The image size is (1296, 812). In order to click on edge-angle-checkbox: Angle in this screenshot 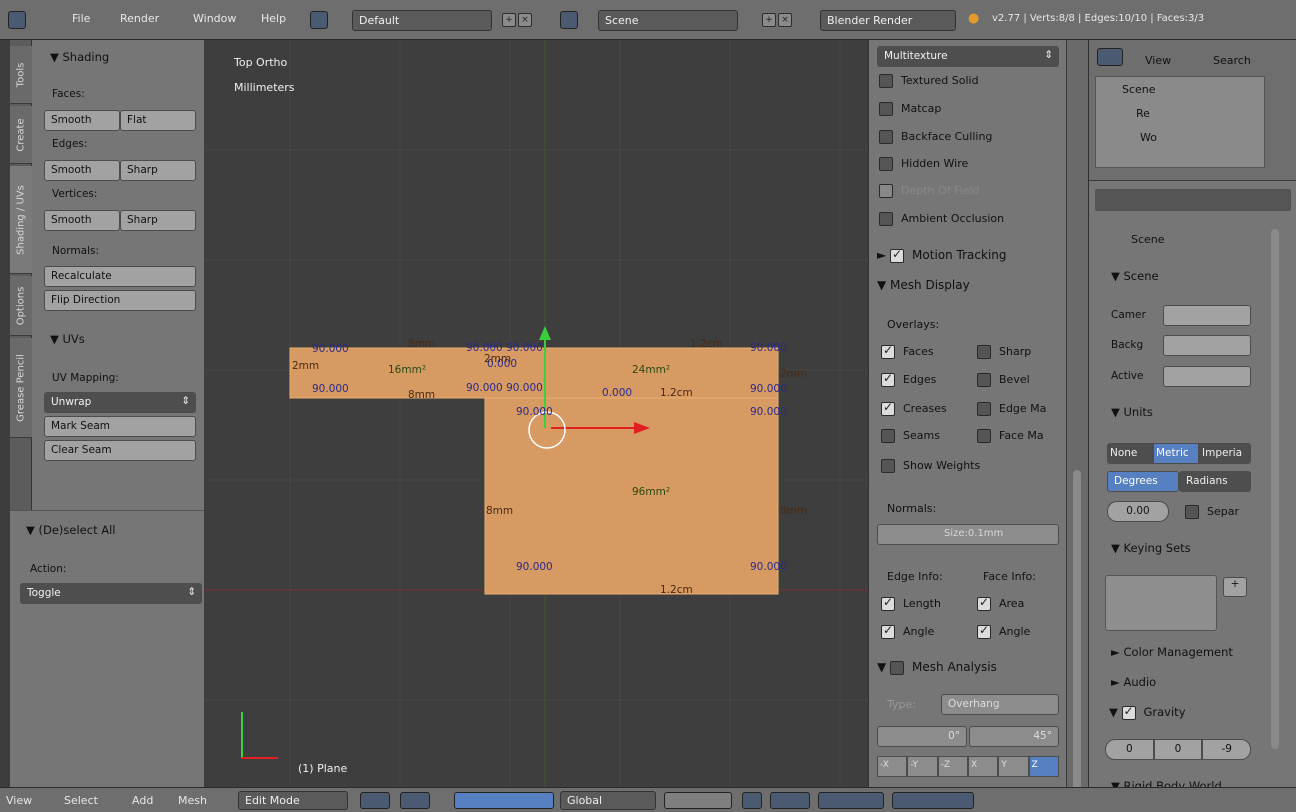, I will do `click(907, 631)`.